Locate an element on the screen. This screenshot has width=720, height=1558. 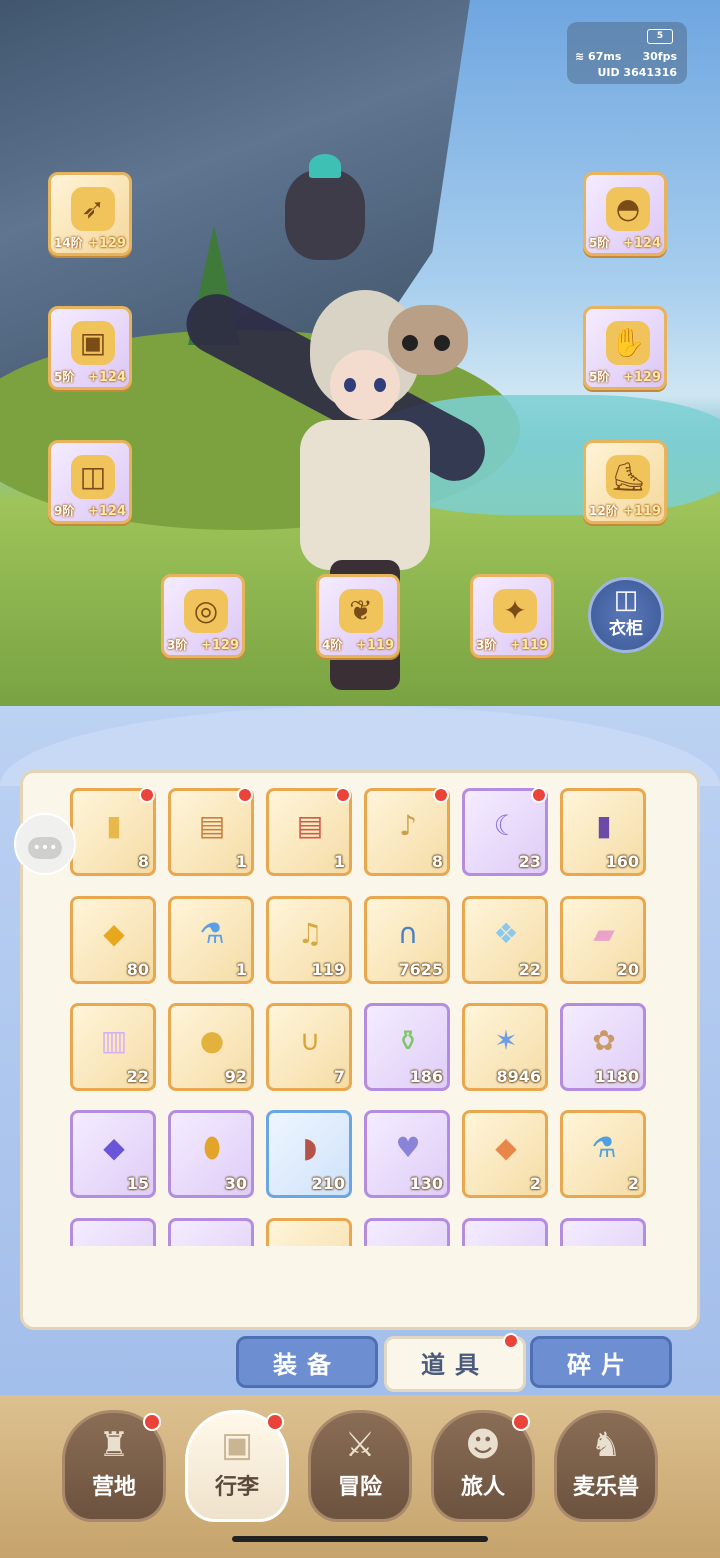
equip-slot-pants: ◫ 9阶 +124 is located at coordinates (90, 482).